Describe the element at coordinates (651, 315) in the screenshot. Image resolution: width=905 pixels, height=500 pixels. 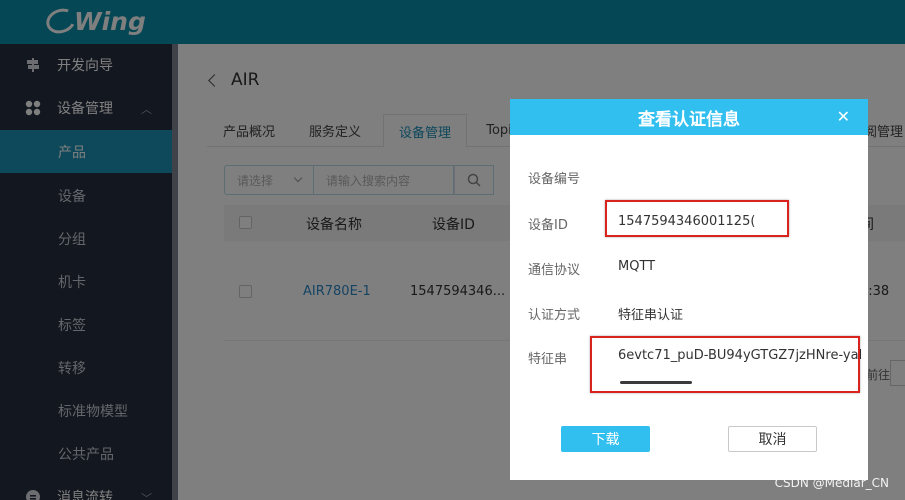
I see `auth-method-value: 特征串认证` at that location.